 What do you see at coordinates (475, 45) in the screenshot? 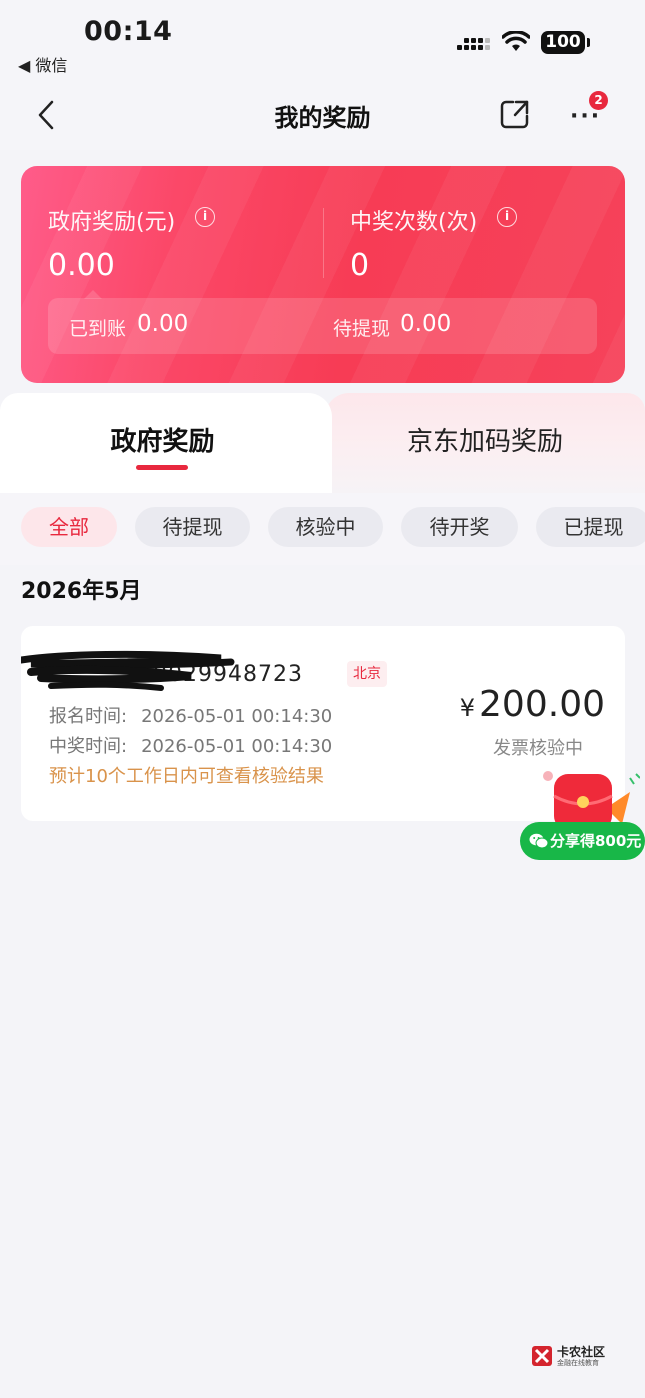
I see `cellular-signal-icon` at bounding box center [475, 45].